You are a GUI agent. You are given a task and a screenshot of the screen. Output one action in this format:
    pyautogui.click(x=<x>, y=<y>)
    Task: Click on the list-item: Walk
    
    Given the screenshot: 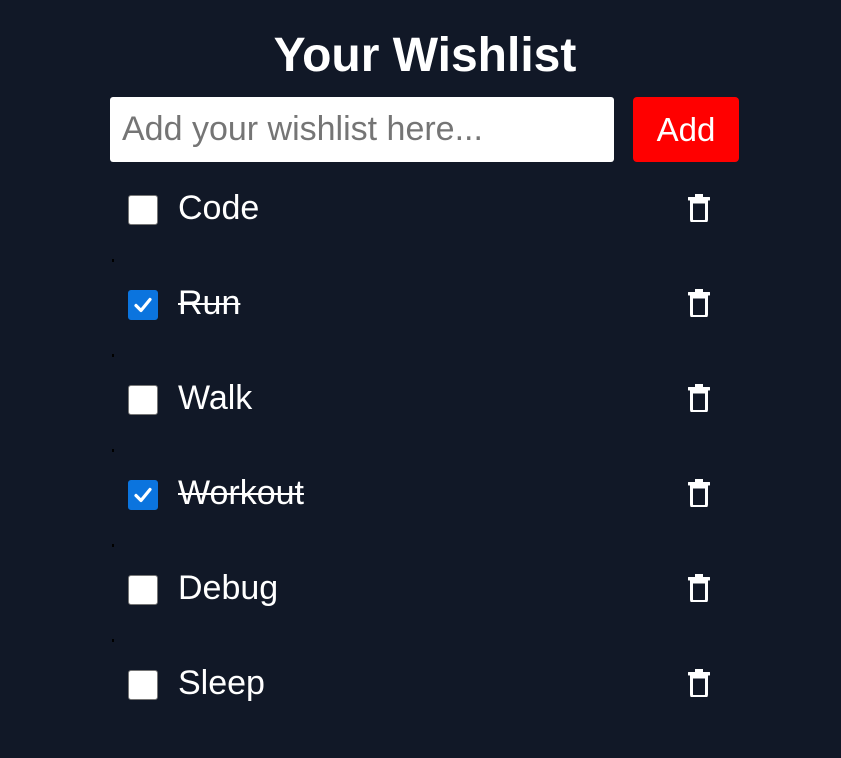 What is the action you would take?
    pyautogui.click(x=425, y=417)
    